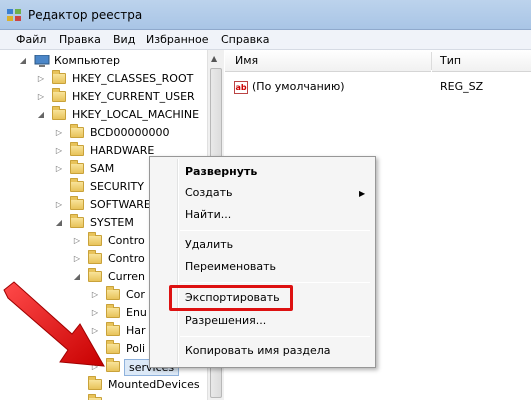 The height and width of the screenshot is (400, 531). I want to click on tree-item-hkcu: ▷ HKEY_CURRENT_USER, so click(108, 97).